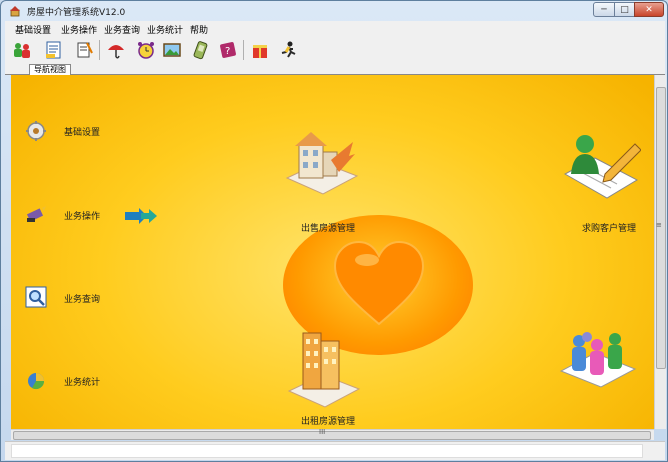  What do you see at coordinates (335, 28) in the screenshot?
I see `menu-bar: 基础设置 业务操作 业务查询 业务统计 帮助` at bounding box center [335, 28].